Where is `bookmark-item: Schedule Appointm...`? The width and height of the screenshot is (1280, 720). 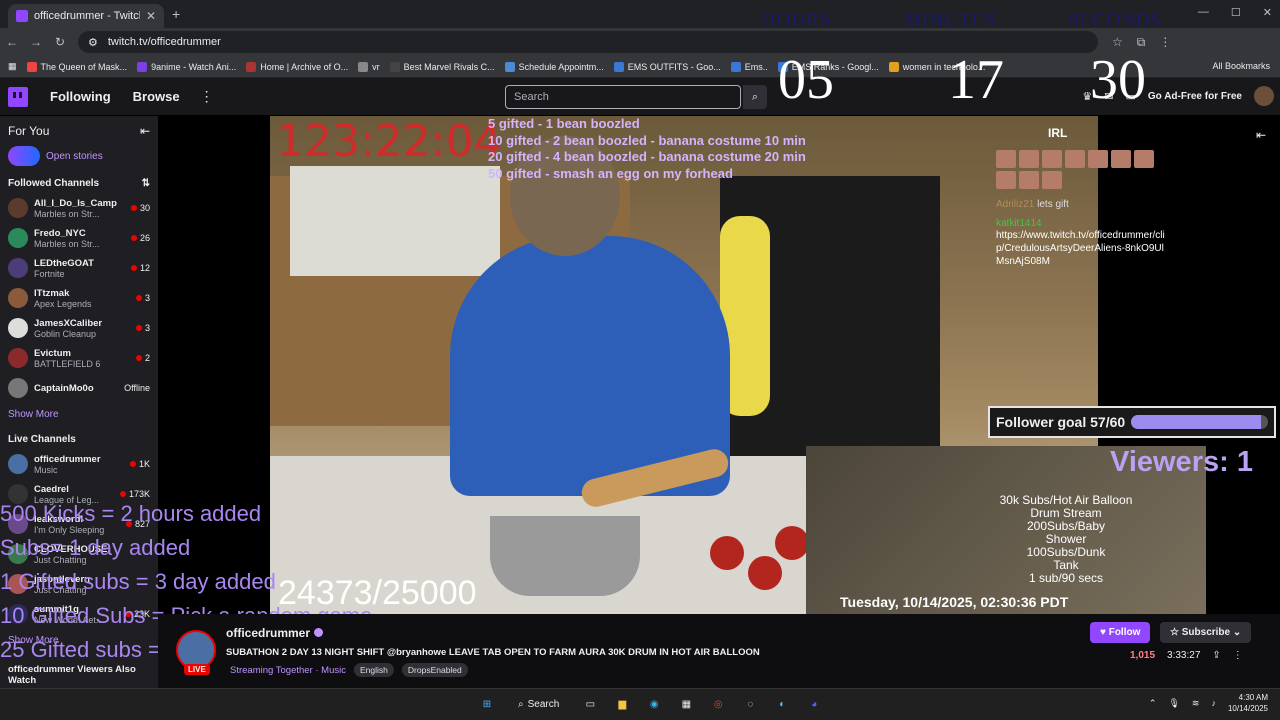
bookmark-item: Schedule Appointm... is located at coordinates (554, 66).